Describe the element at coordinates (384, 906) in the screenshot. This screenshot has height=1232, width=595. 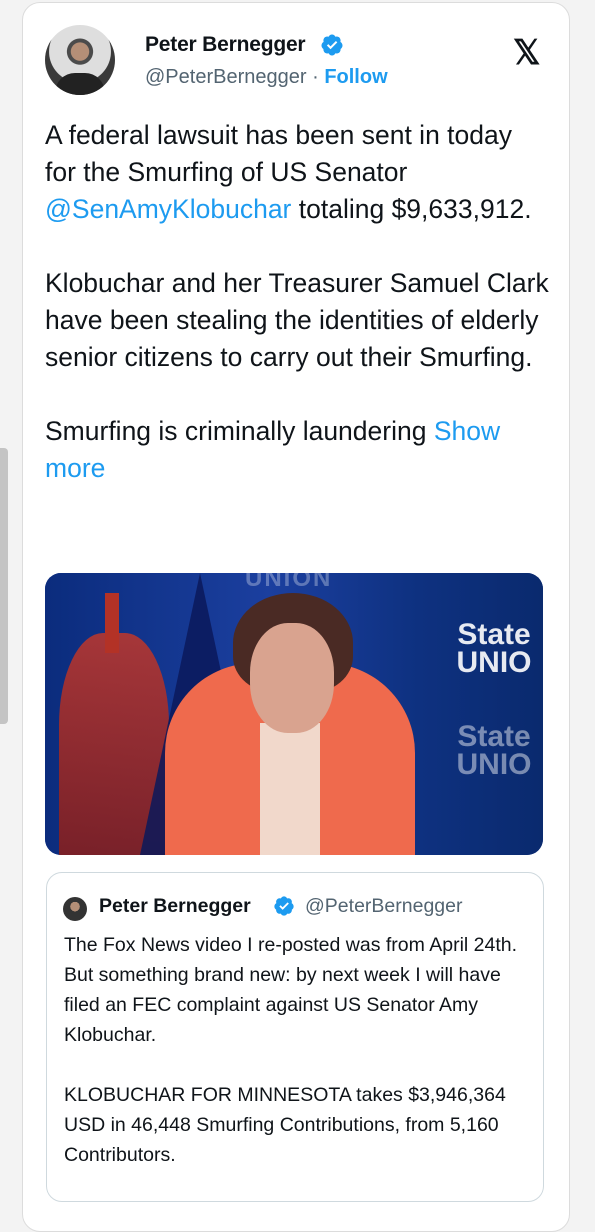
I see `quote-author-handle: @PeterBernegger` at that location.